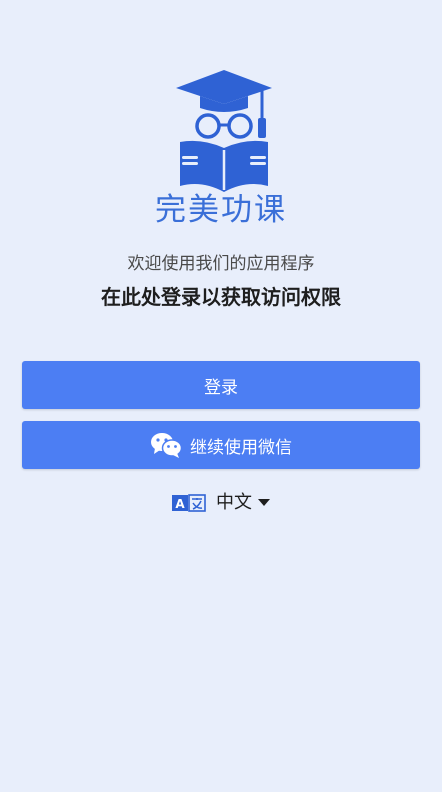 This screenshot has height=792, width=442. I want to click on chevron-down-icon, so click(264, 502).